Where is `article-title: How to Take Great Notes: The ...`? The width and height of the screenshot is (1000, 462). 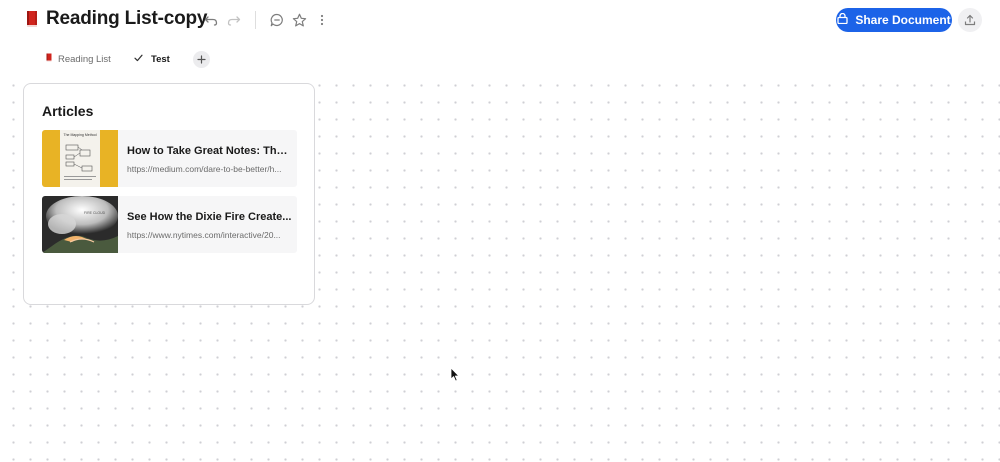
article-title: How to Take Great Notes: The ... is located at coordinates (209, 151).